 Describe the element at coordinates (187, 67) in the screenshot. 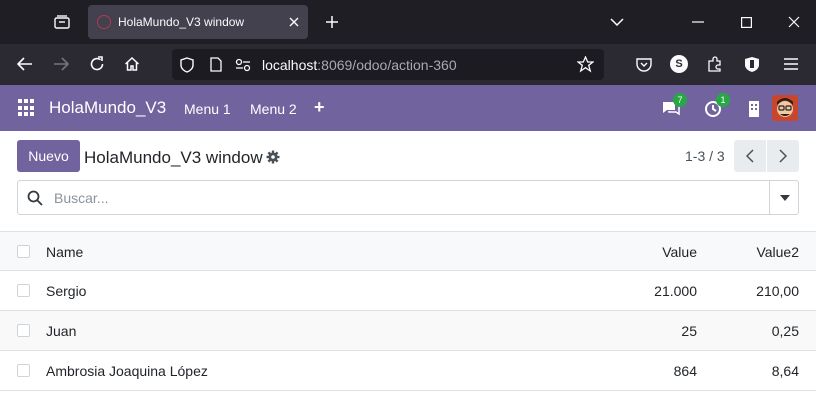

I see `tracking-shield-icon` at that location.